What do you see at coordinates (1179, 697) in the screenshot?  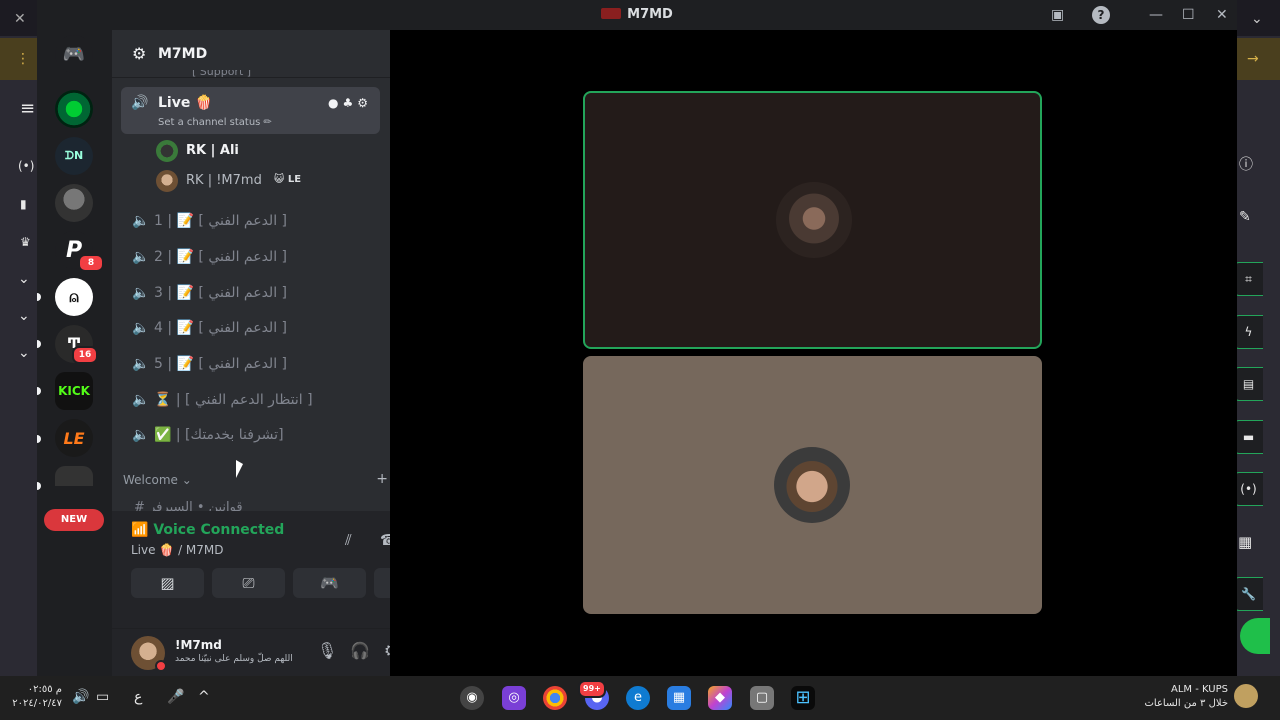 I see `weather-widget: ALM - KUPS خلال ٣ من الساعات` at bounding box center [1179, 697].